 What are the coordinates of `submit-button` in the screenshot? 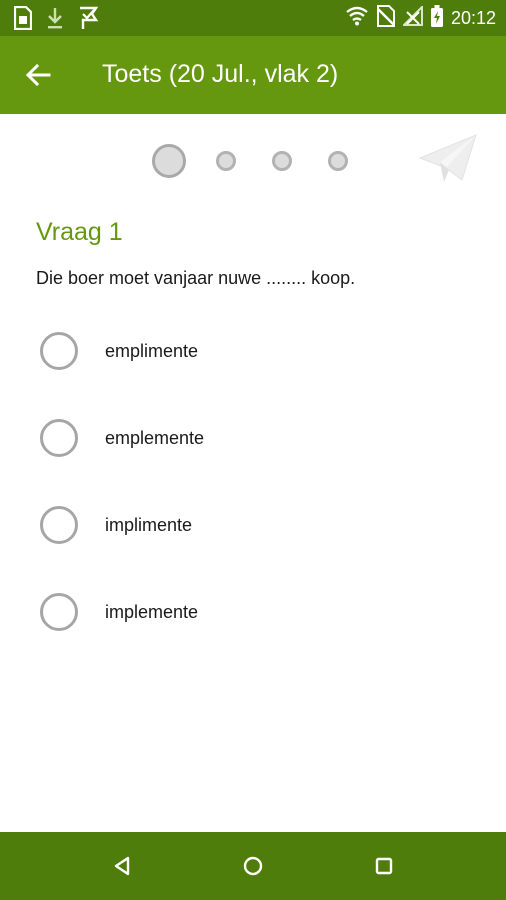 It's located at (449, 159).